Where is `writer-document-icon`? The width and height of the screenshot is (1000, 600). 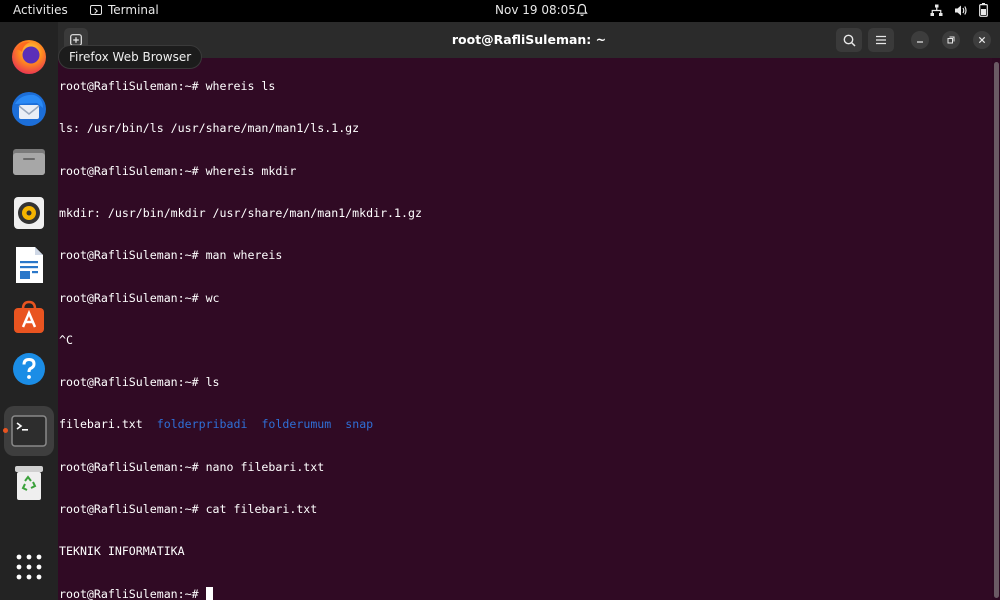 writer-document-icon is located at coordinates (29, 265).